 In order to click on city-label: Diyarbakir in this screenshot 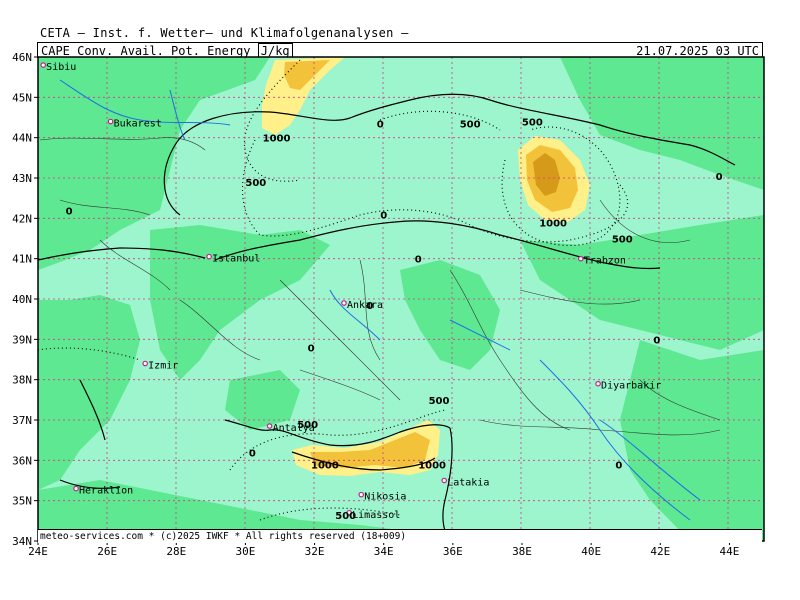, I will do `click(631, 386)`.